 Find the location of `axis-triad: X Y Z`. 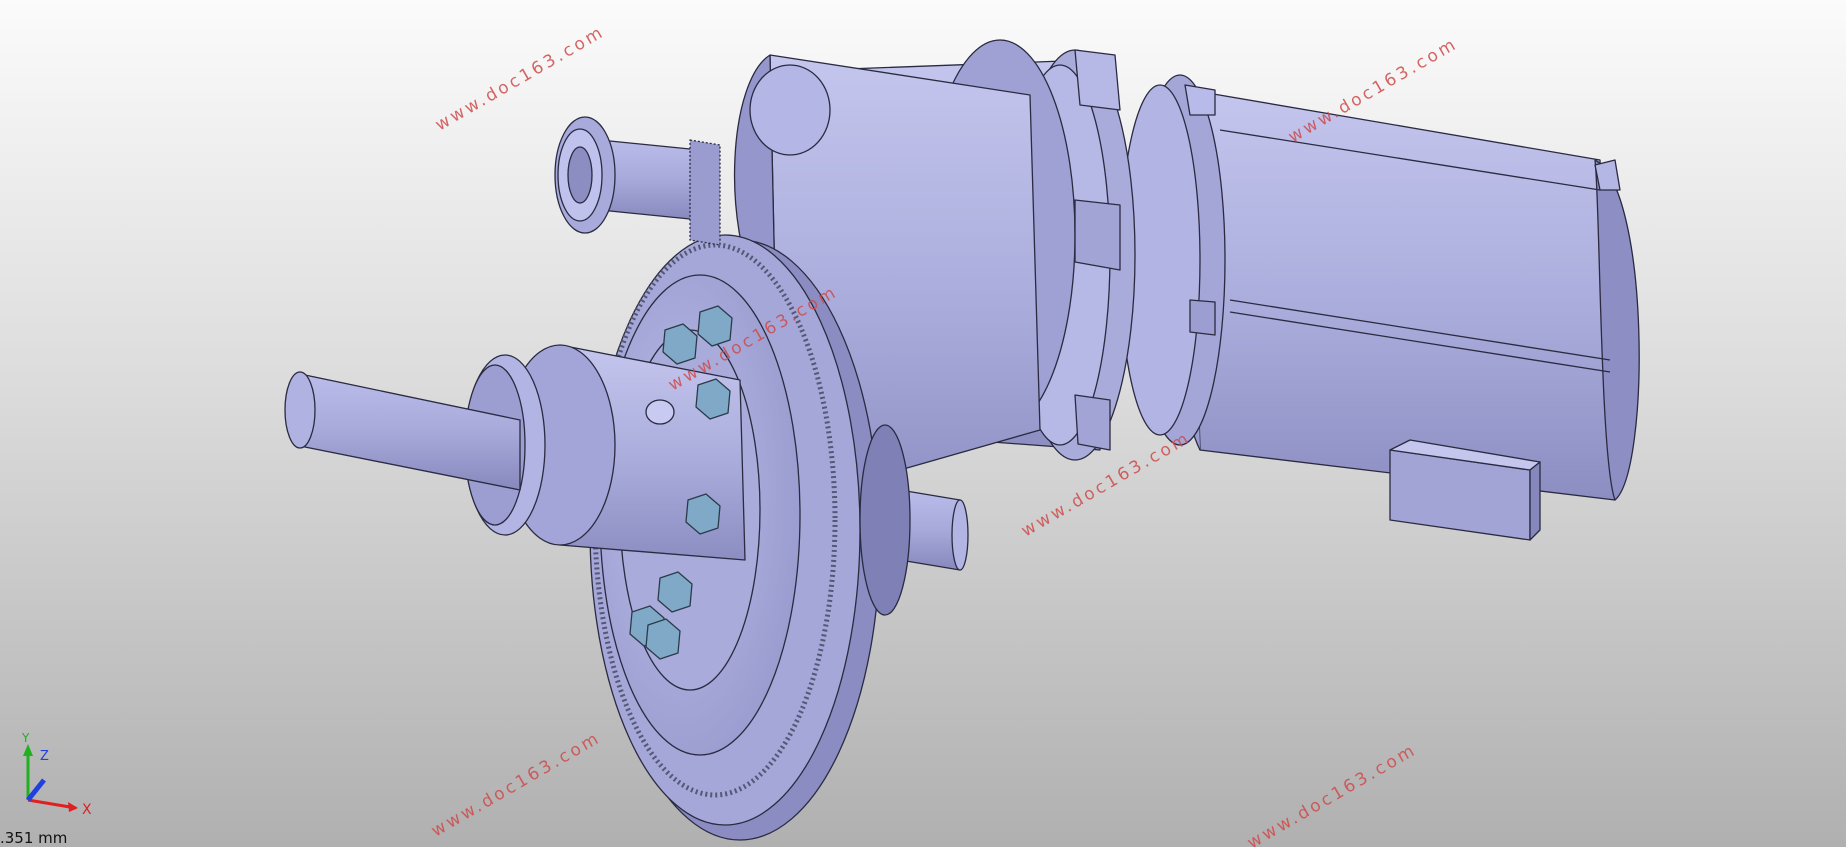

axis-triad: X Y Z is located at coordinates (56, 774).